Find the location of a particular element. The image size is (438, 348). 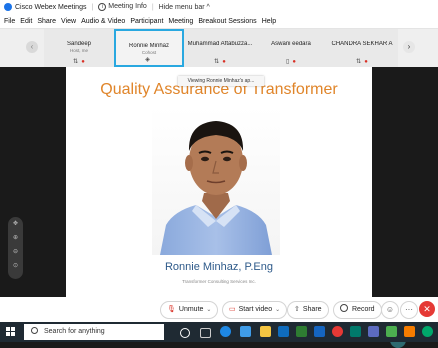

edge-icon is located at coordinates (225, 331).